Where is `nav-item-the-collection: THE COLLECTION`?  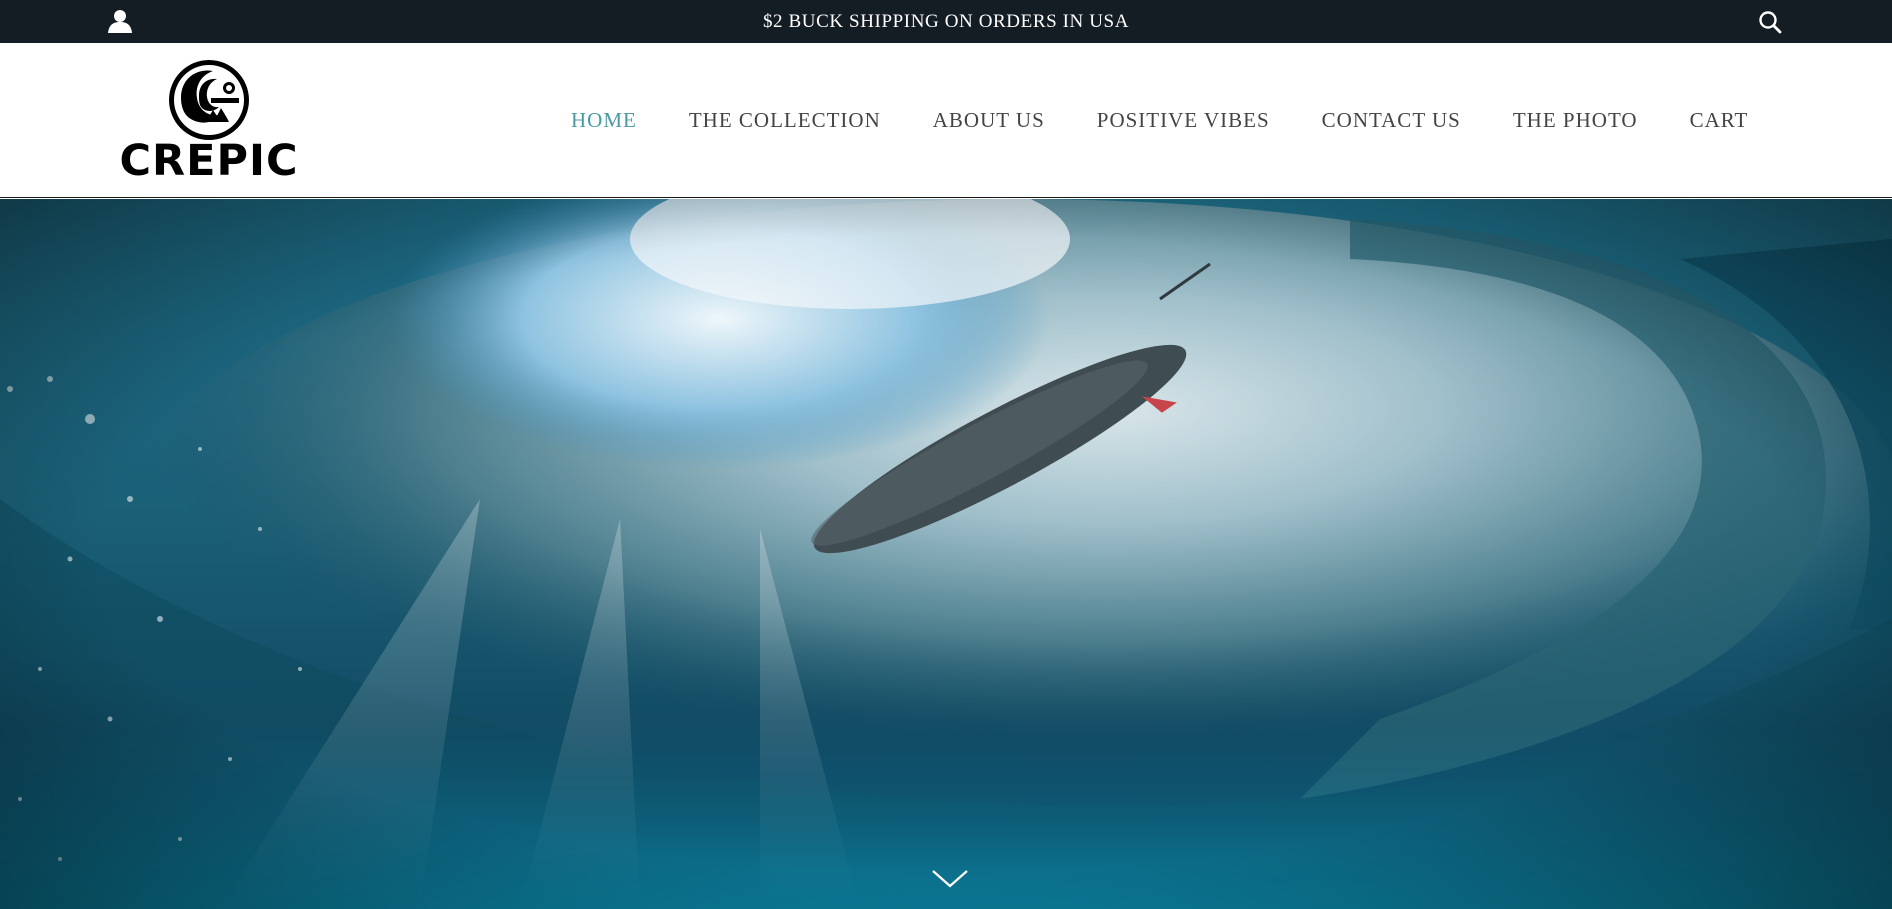 nav-item-the-collection: THE COLLECTION is located at coordinates (785, 120).